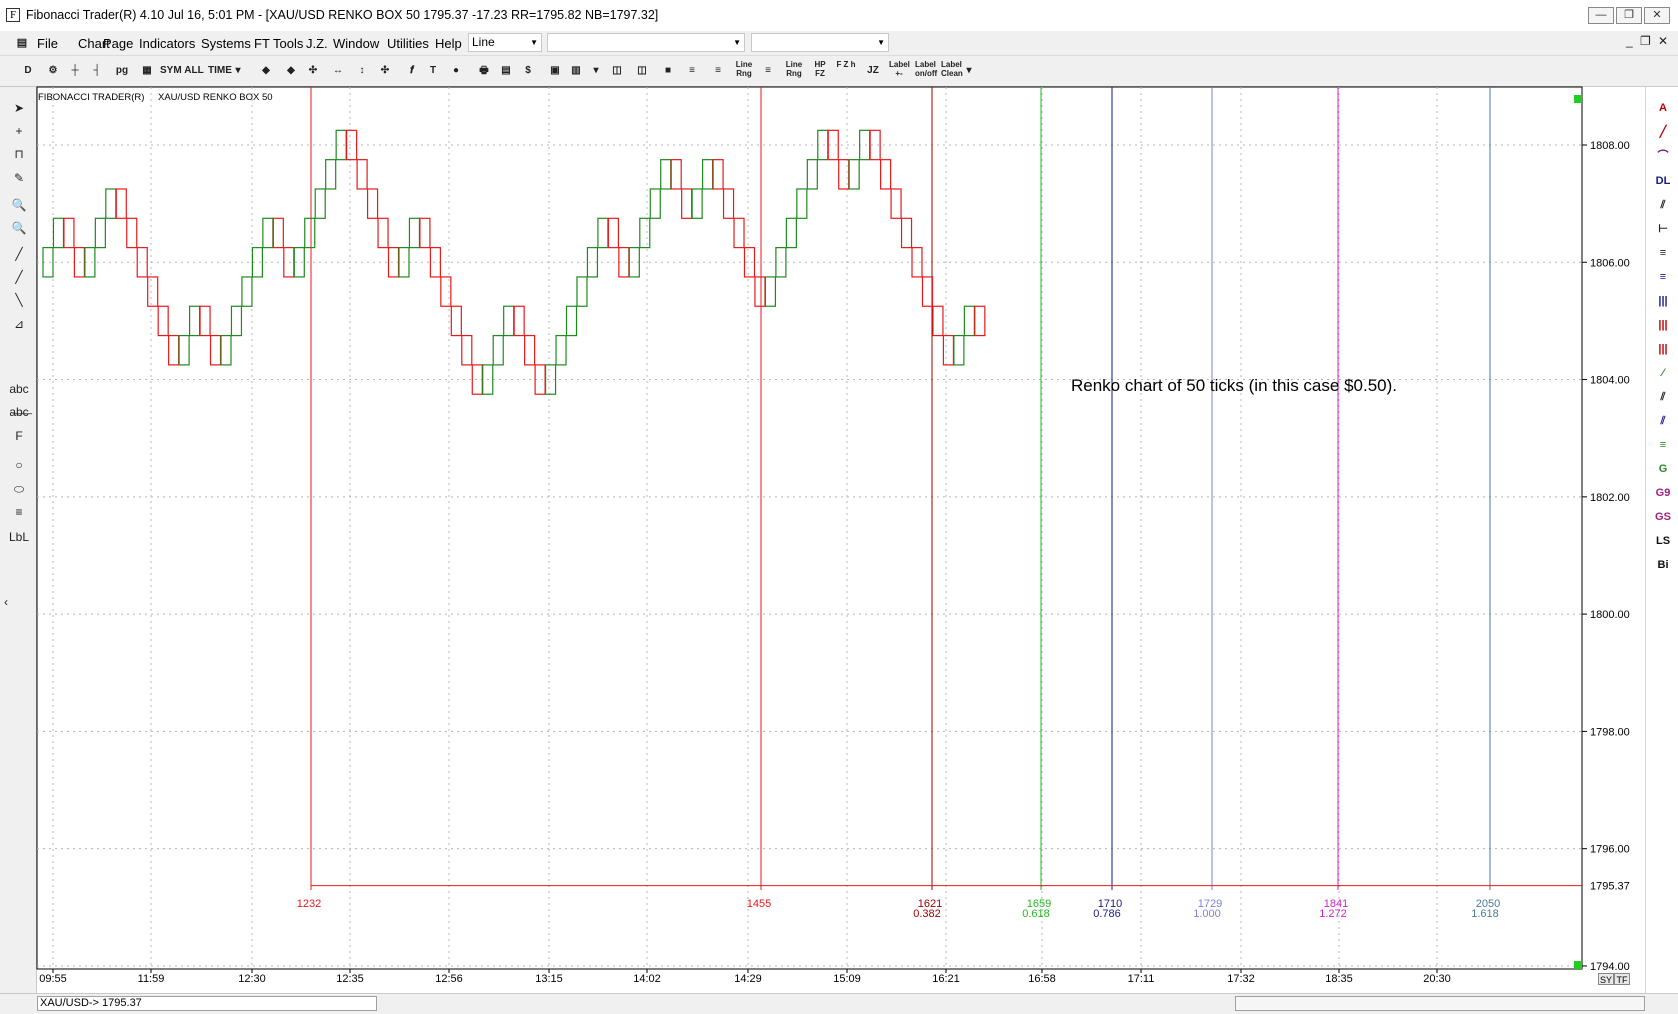  I want to click on status-bar: XAU/USD-> 1795.37, so click(839, 1003).